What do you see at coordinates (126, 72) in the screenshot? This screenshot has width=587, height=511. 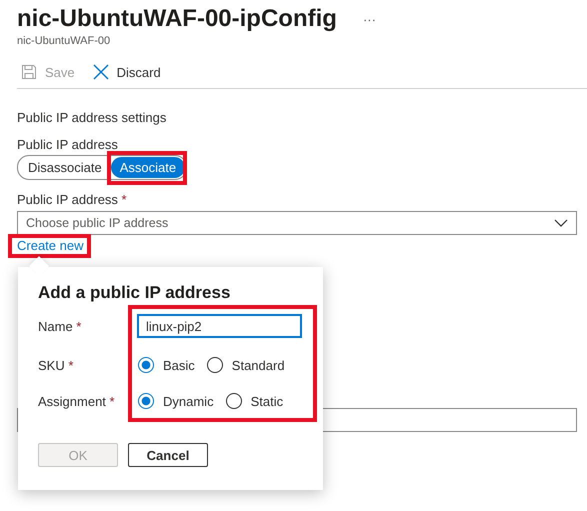 I see `discard-button: Discard` at bounding box center [126, 72].